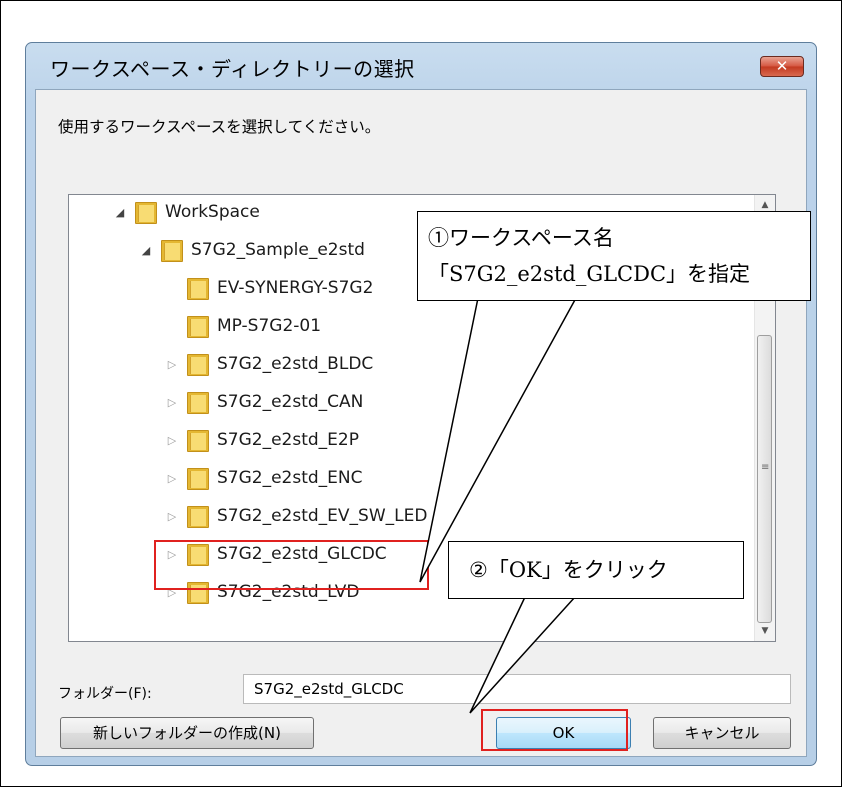  I want to click on callout-step2-text: ②「OK」をクリック, so click(568, 570).